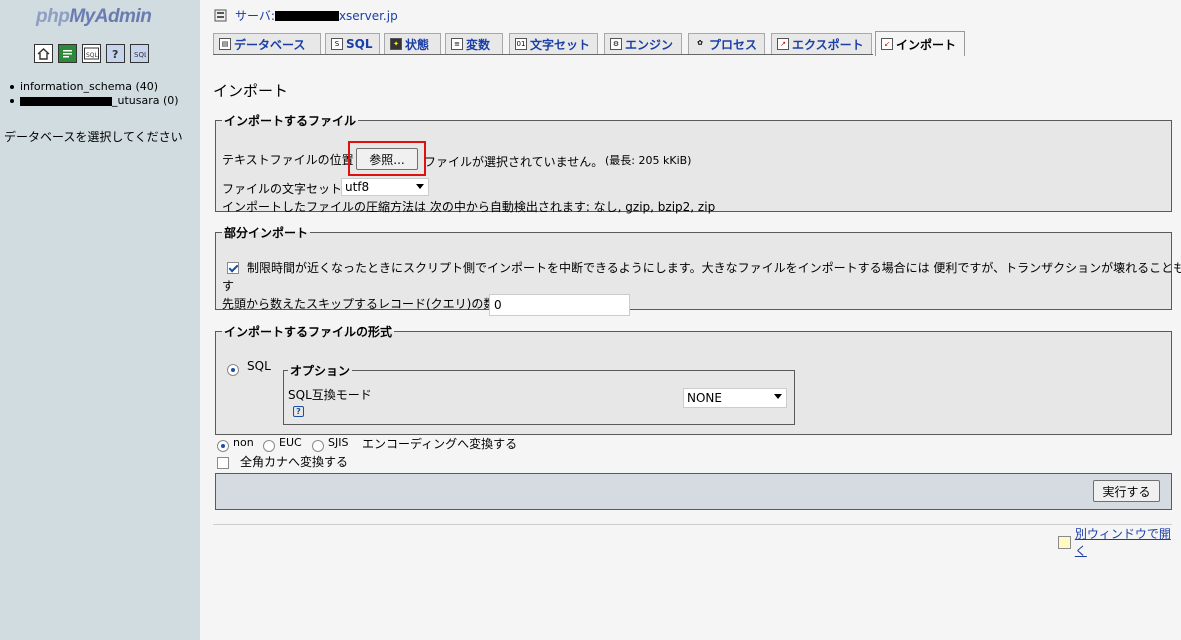 This screenshot has height=640, width=1181. What do you see at coordinates (269, 446) in the screenshot?
I see `encoding-euc-radio` at bounding box center [269, 446].